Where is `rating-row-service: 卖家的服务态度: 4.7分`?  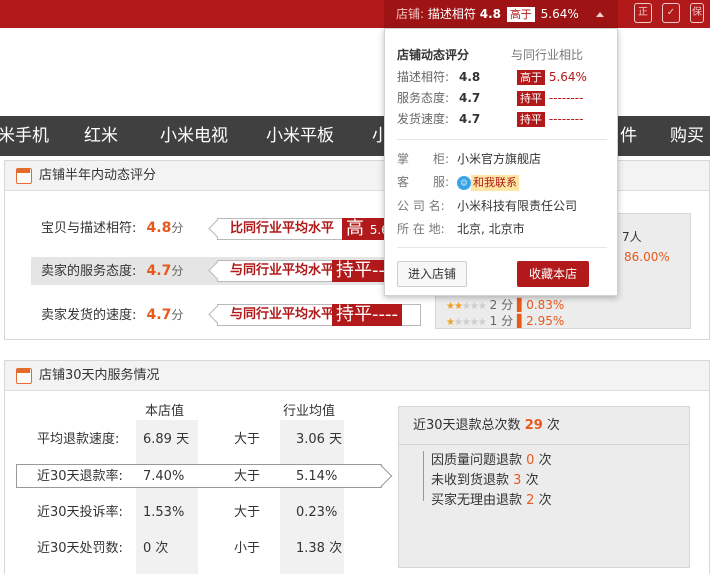 rating-row-service: 卖家的服务态度: 4.7分 is located at coordinates (112, 271).